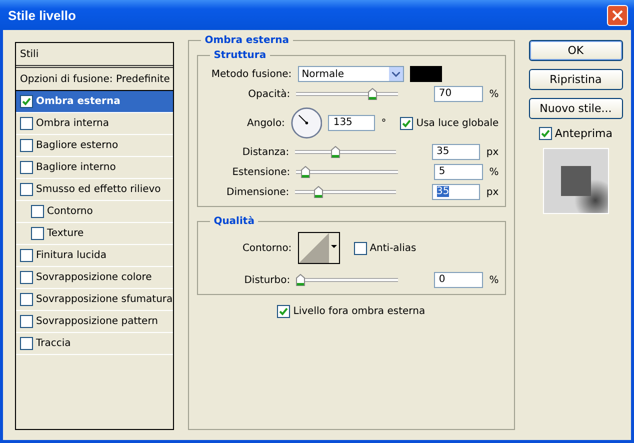 The image size is (634, 443). What do you see at coordinates (575, 181) in the screenshot?
I see `preview-thumbnail` at bounding box center [575, 181].